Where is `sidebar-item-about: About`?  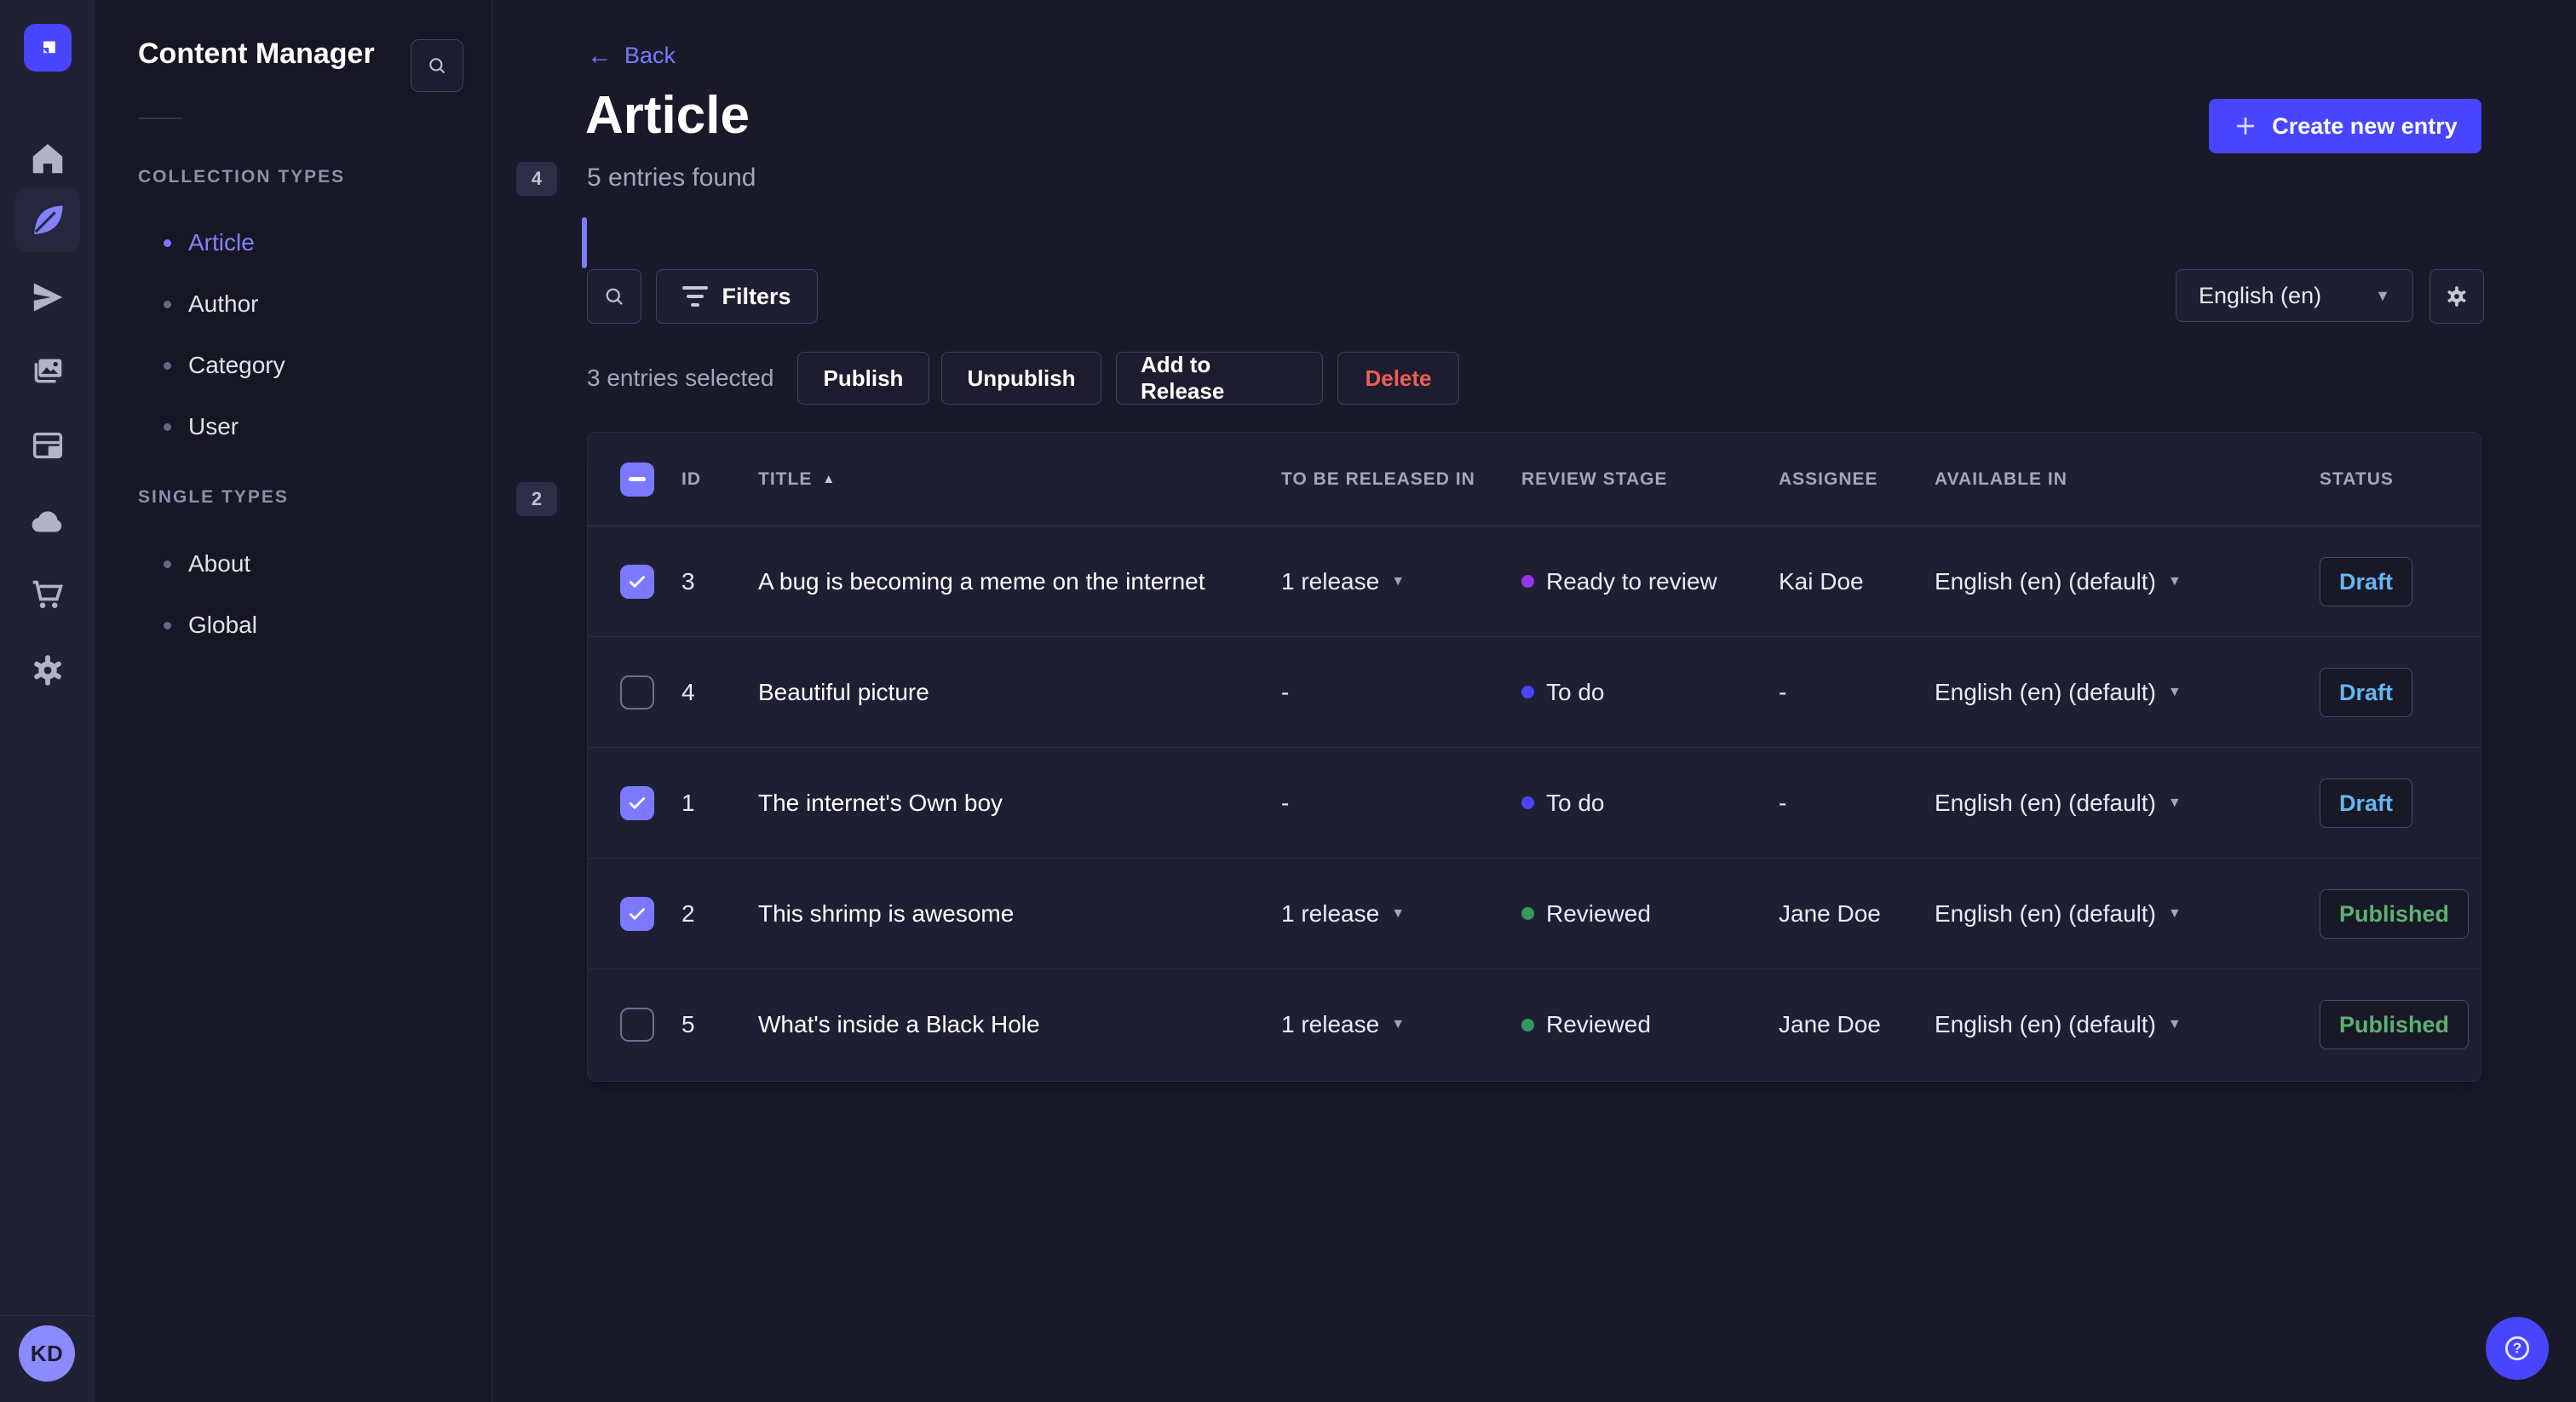
sidebar-item-about: About is located at coordinates (207, 564).